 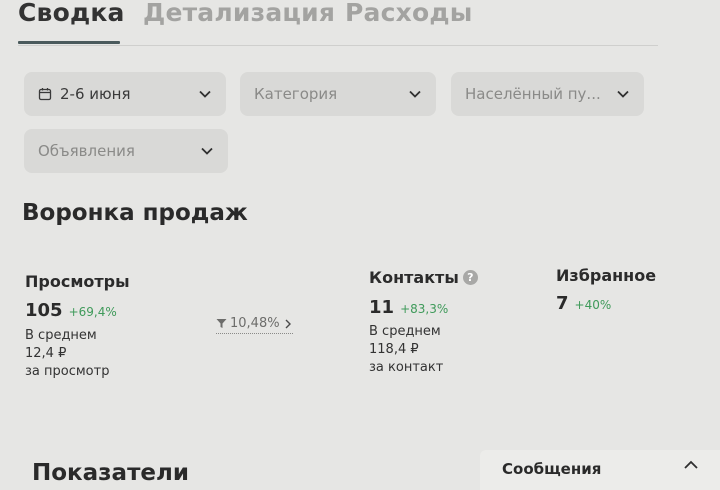 I want to click on ads-filter: Объявления, so click(x=126, y=151).